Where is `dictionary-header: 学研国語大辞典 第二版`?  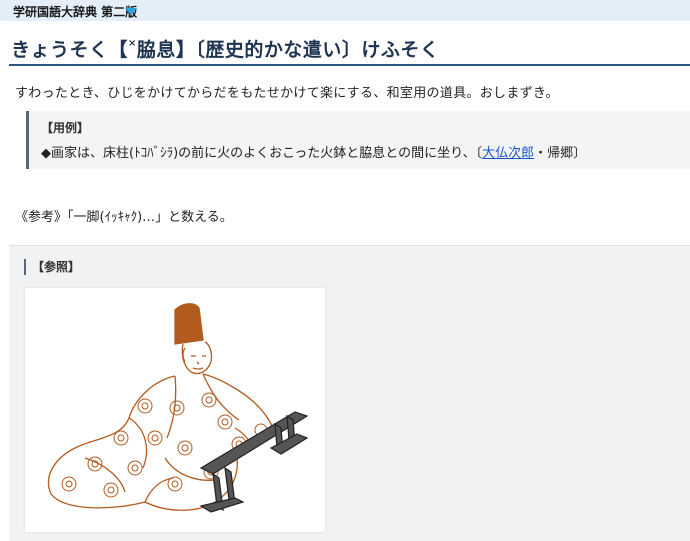
dictionary-header: 学研国語大辞典 第二版 is located at coordinates (345, 10).